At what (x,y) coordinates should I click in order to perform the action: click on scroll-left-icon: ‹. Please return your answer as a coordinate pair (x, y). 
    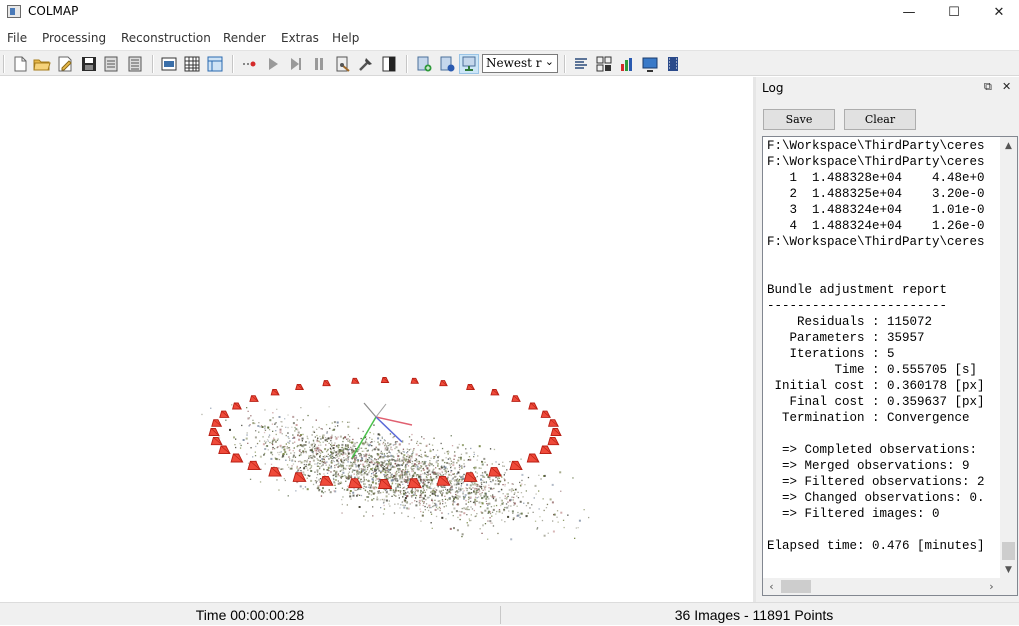
    Looking at the image, I should click on (771, 586).